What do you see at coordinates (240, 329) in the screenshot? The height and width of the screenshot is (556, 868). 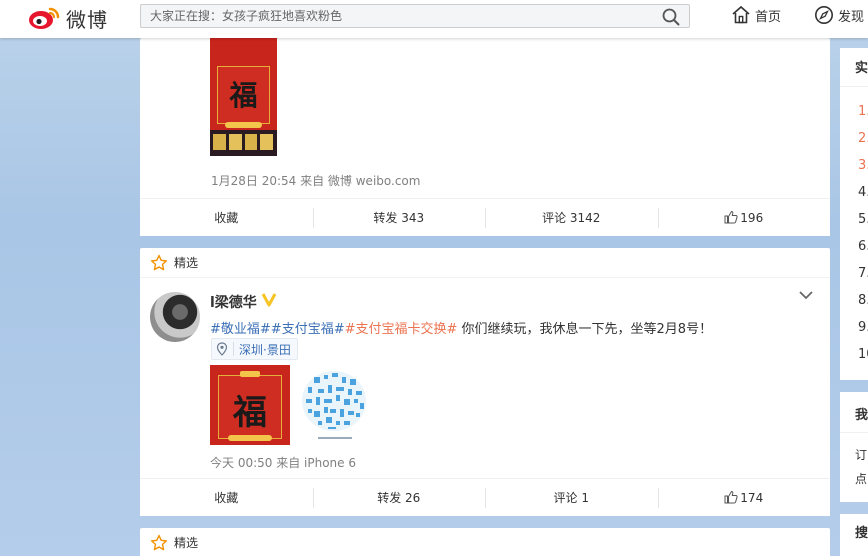 I see `topic-tag: #敬业福#` at bounding box center [240, 329].